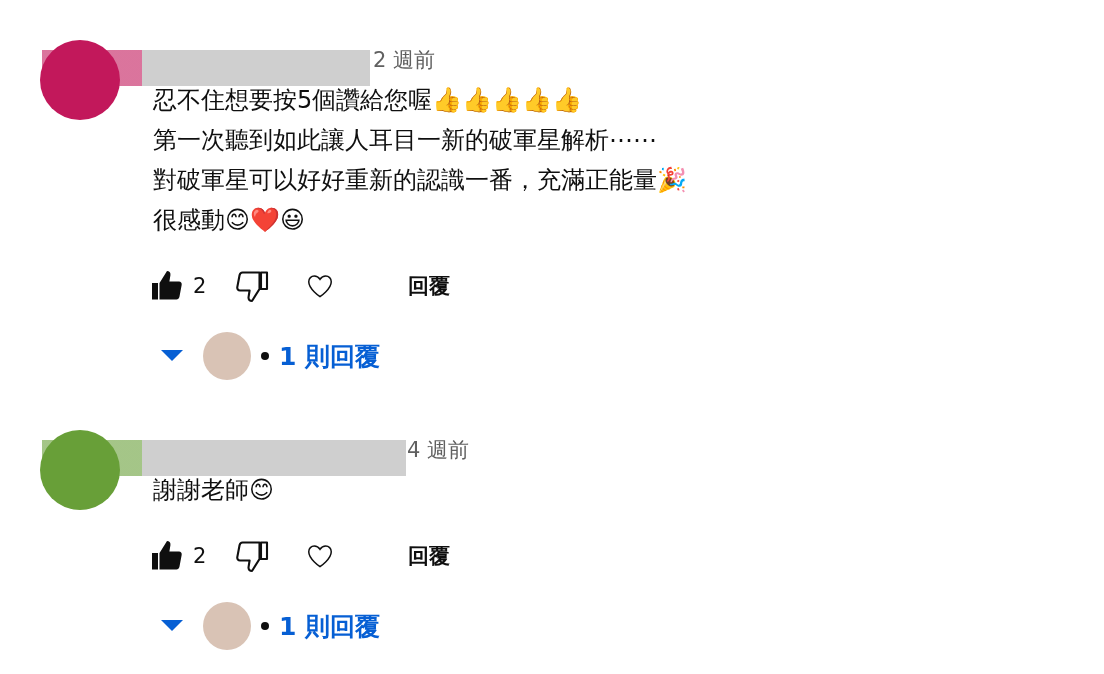 This screenshot has width=1104, height=674. I want to click on comment-text: 第一次聽到如此讓人耳目一新的破軍星解析⋯⋯, so click(405, 140).